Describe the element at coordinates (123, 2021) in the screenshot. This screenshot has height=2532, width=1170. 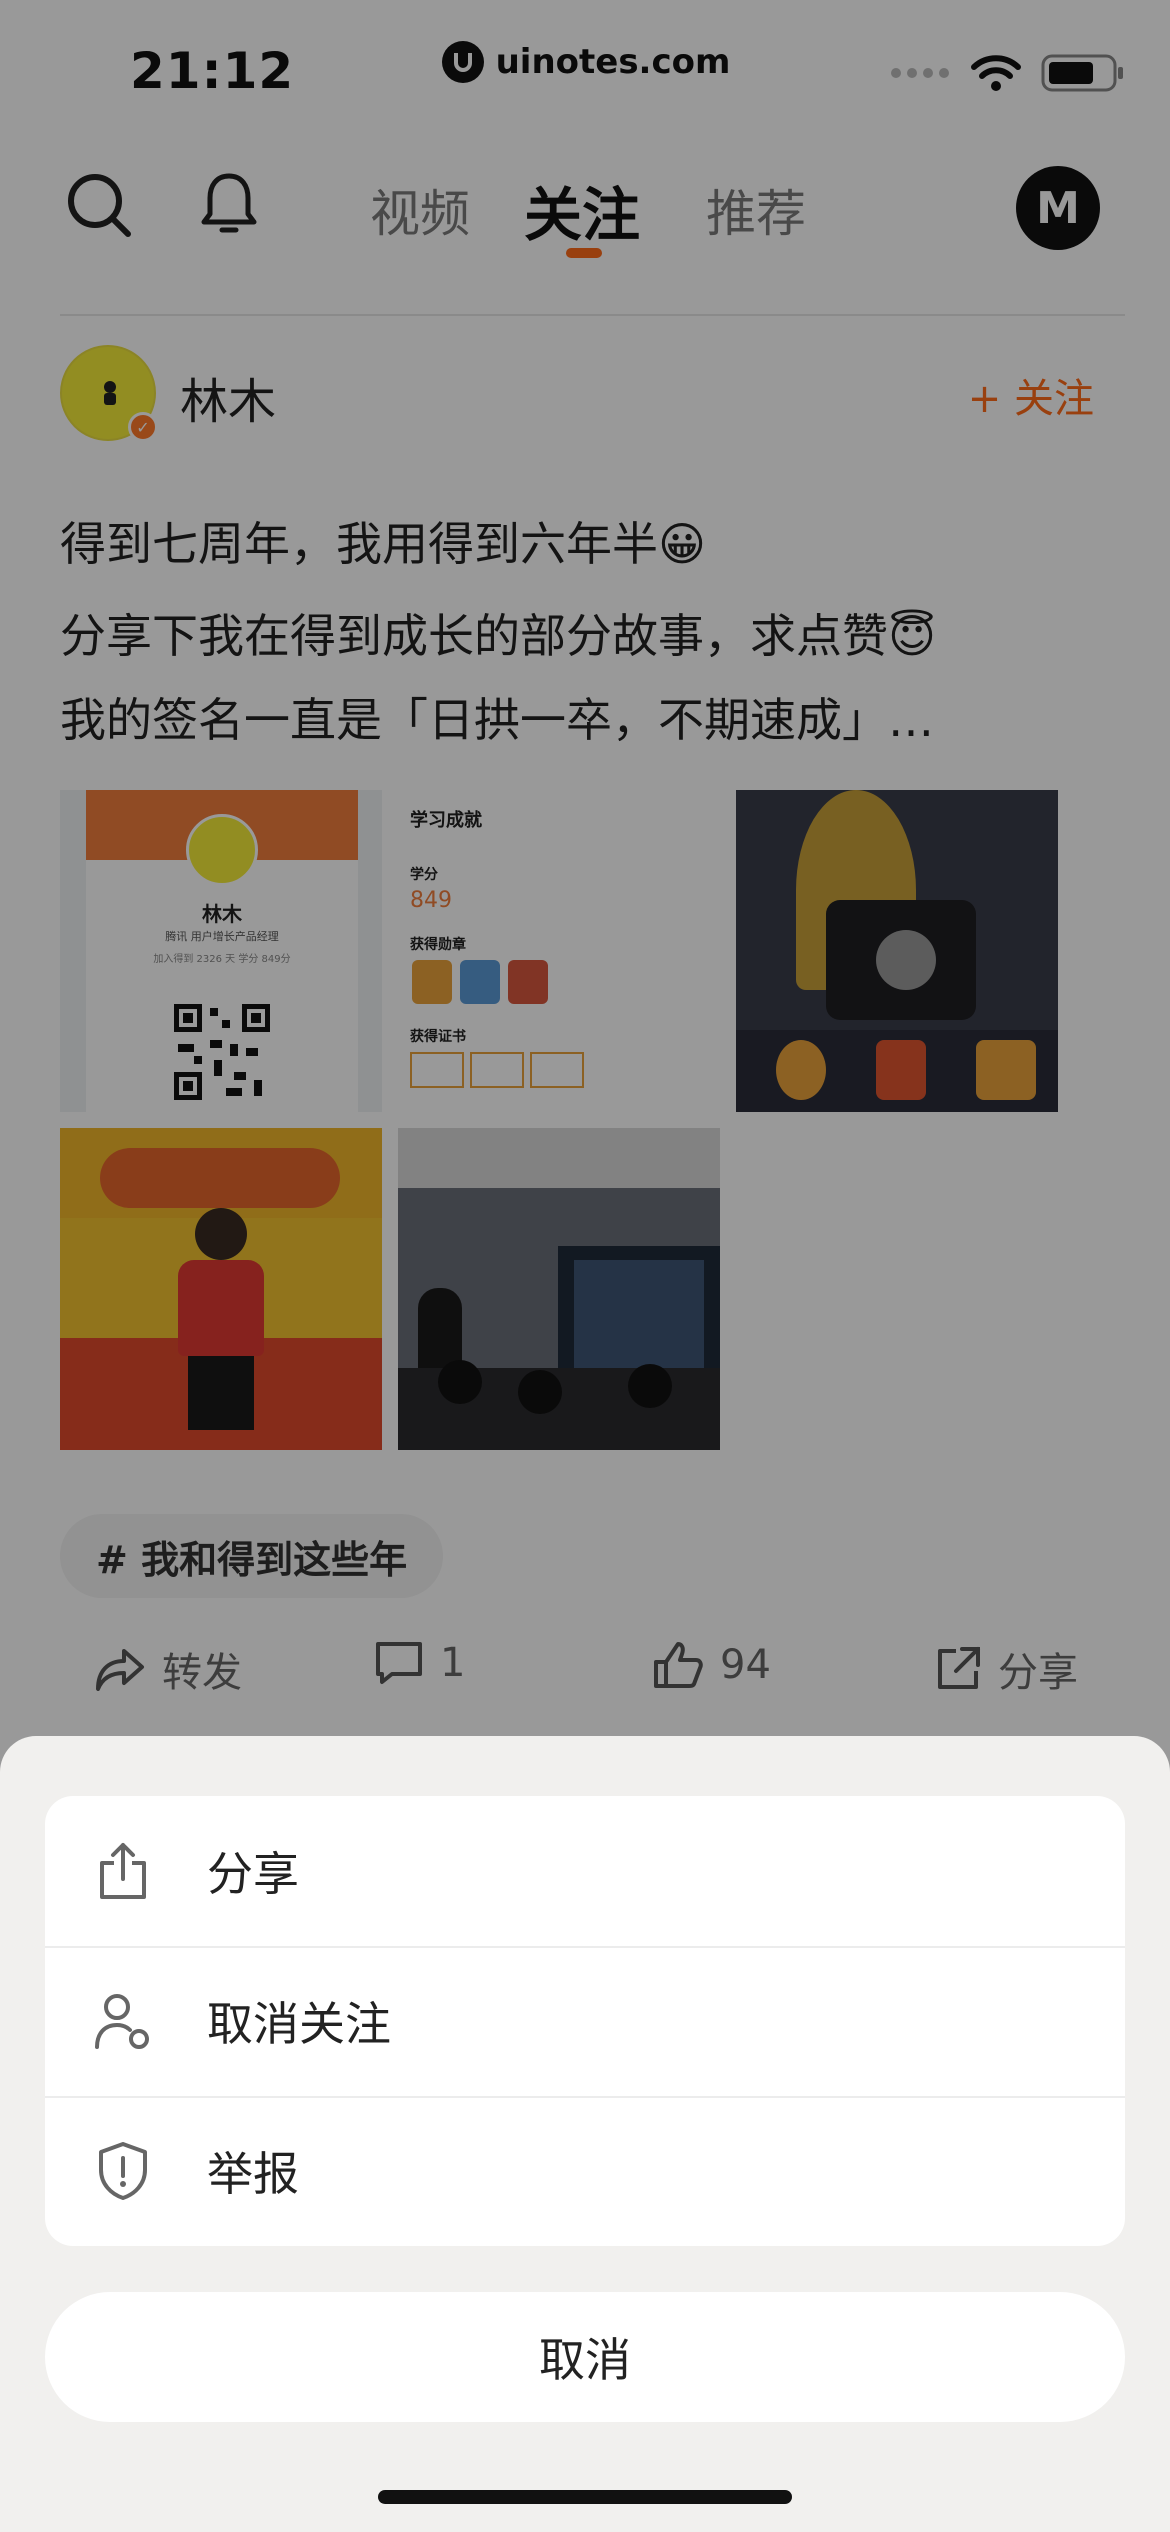
I see `unfollow-user-icon` at that location.